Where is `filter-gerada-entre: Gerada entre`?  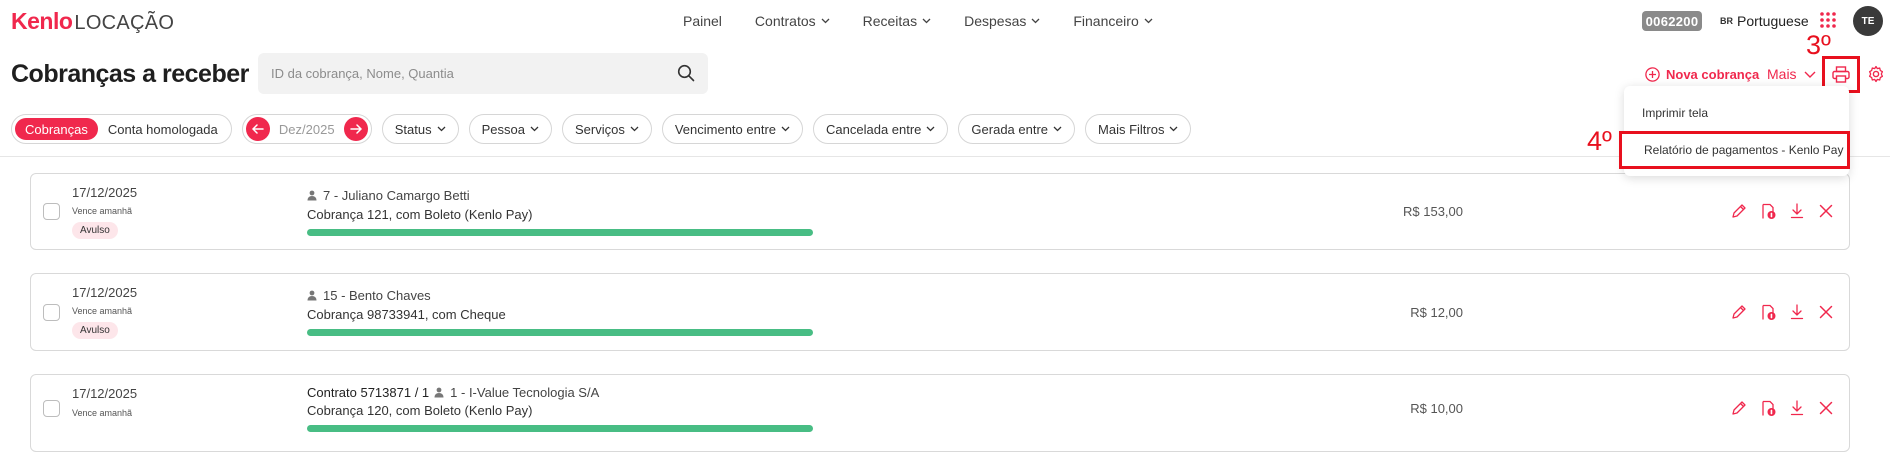
filter-gerada-entre: Gerada entre is located at coordinates (1017, 129).